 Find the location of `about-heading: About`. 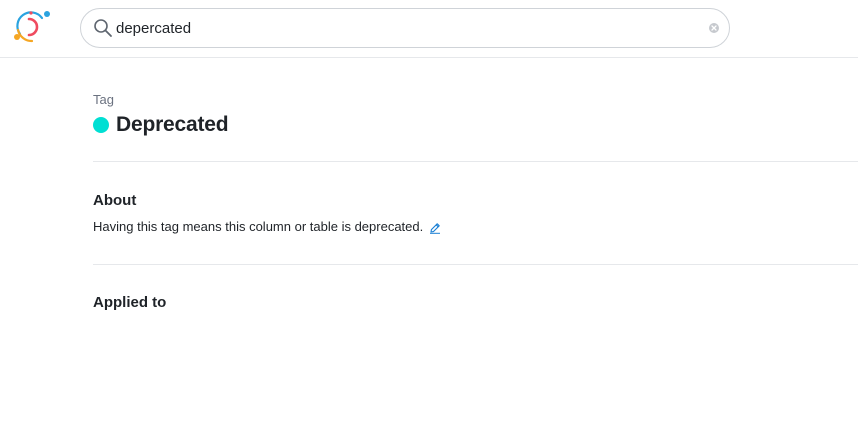

about-heading: About is located at coordinates (115, 200).